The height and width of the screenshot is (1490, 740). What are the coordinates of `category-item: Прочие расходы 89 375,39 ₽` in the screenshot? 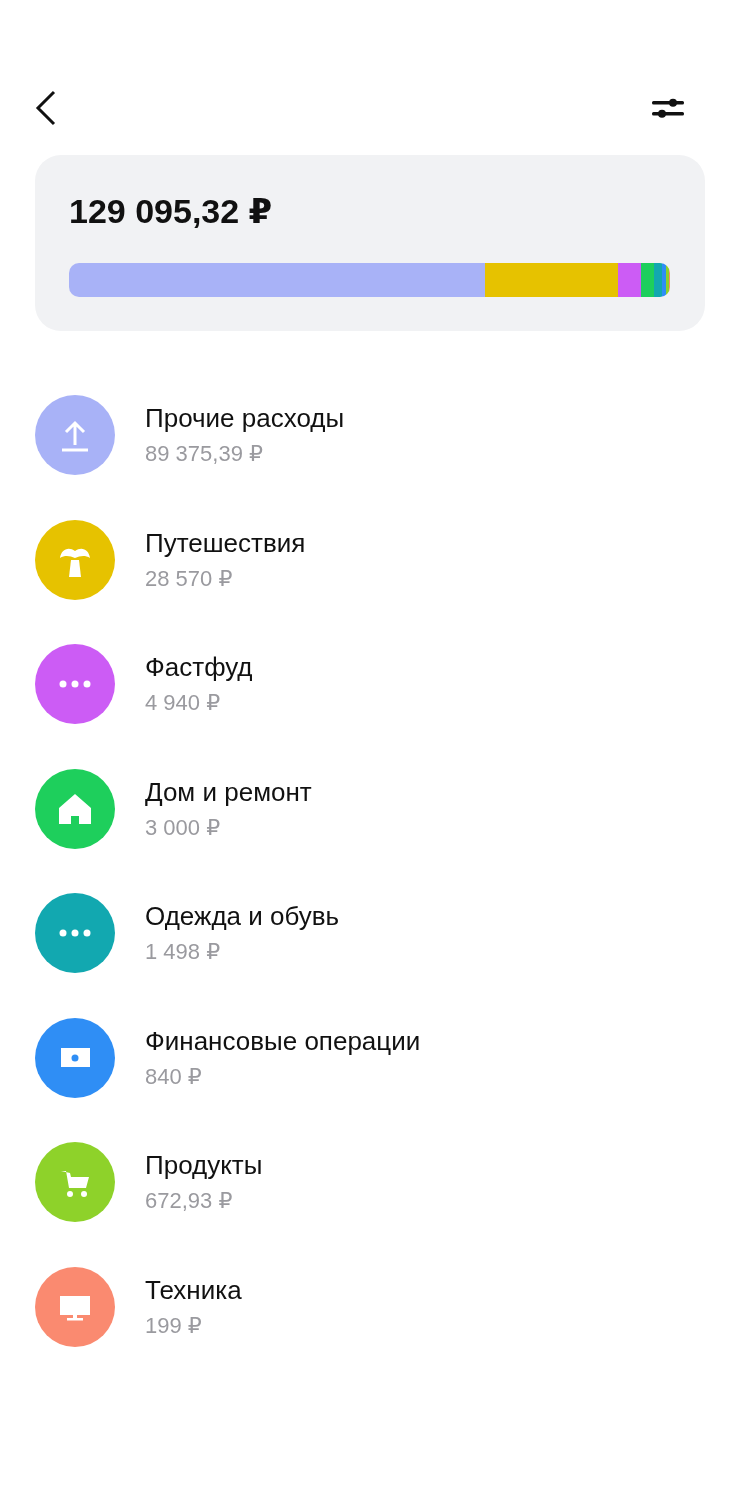 It's located at (370, 435).